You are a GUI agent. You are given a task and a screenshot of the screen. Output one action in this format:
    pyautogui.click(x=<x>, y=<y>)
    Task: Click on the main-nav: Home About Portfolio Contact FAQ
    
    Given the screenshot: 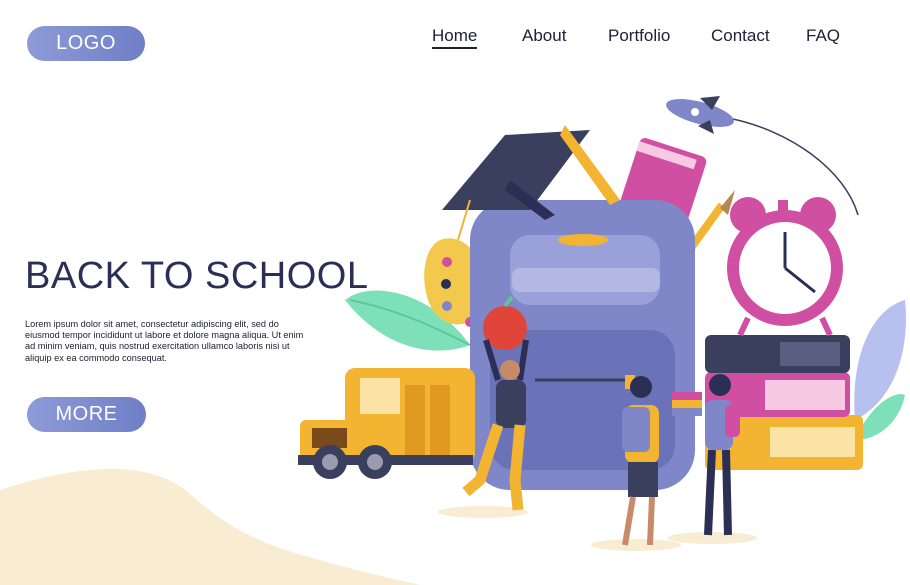 What is the action you would take?
    pyautogui.click(x=455, y=38)
    